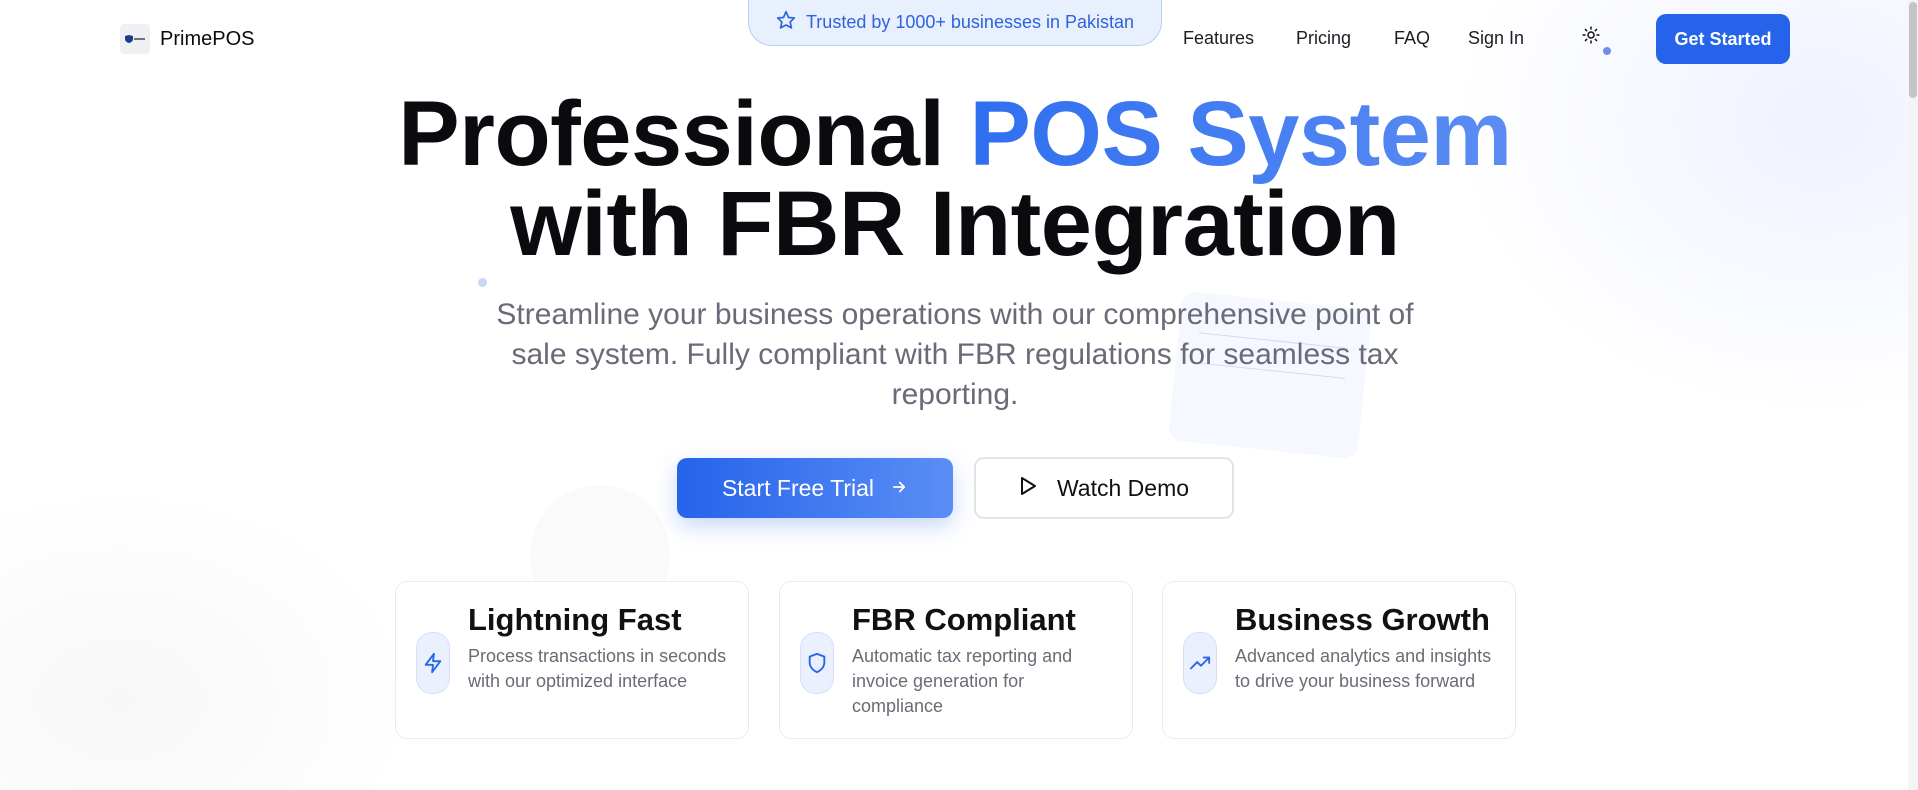  Describe the element at coordinates (970, 22) in the screenshot. I see `trust-badge-text: Trusted by 1000+ businesses in Pakistan` at that location.